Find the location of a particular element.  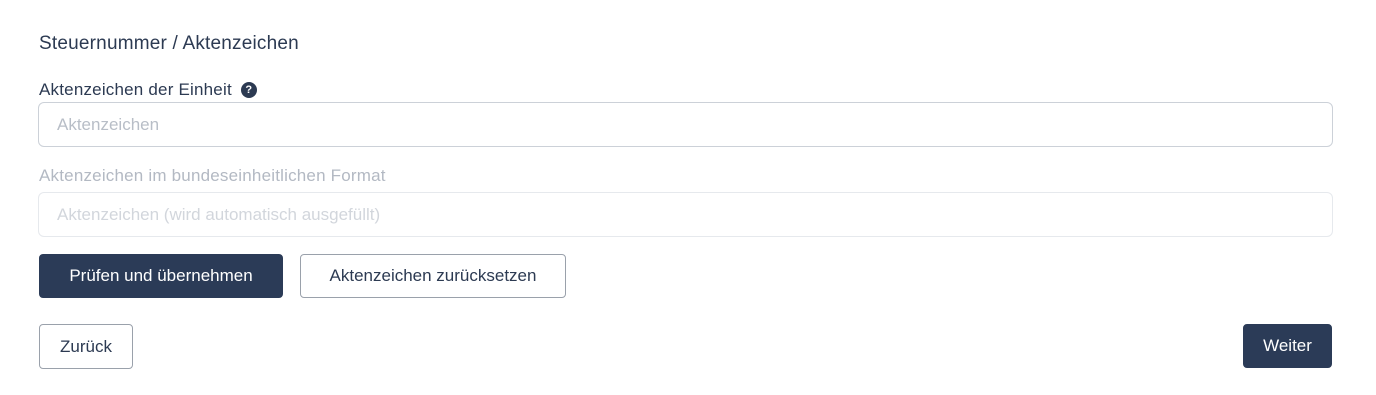

next-button: Weiter is located at coordinates (1287, 346).